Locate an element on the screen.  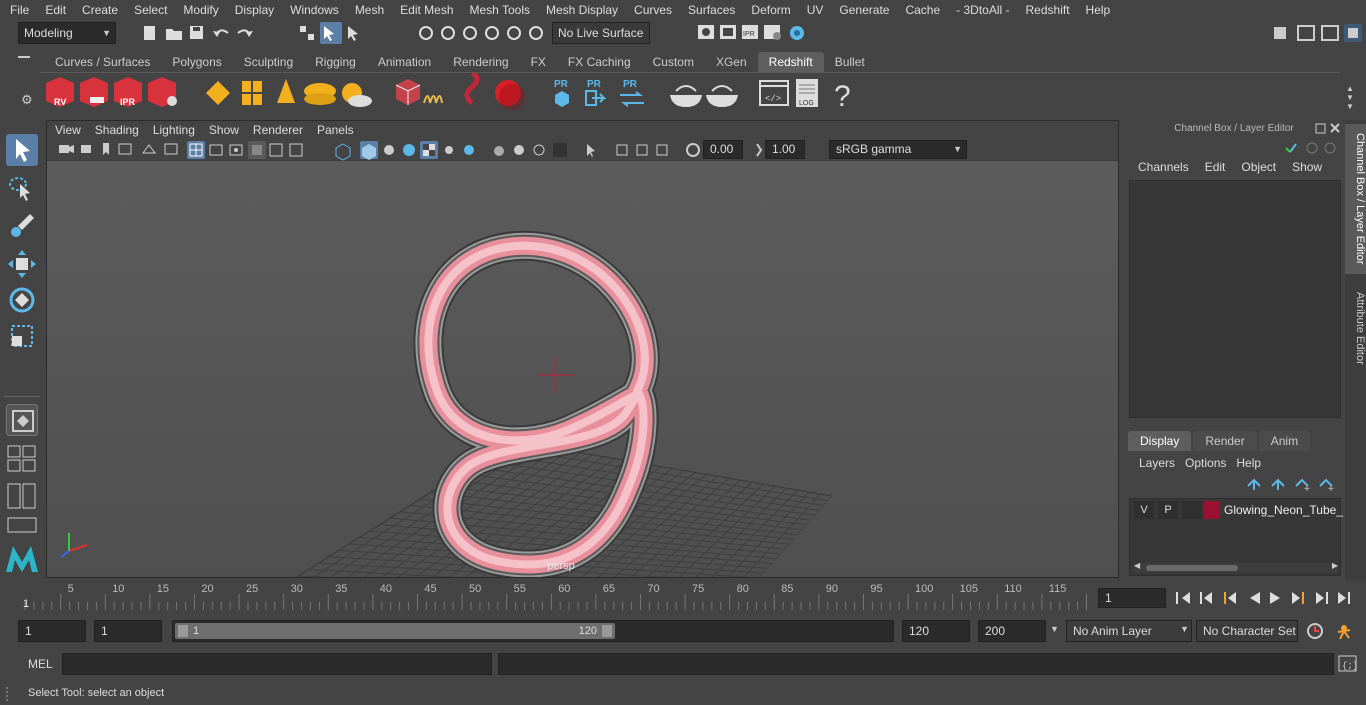
layer-tab-anim: Anim is located at coordinates (1284, 441).